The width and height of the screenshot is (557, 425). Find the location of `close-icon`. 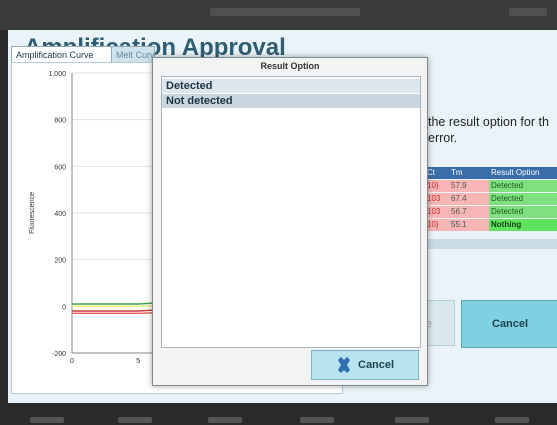

close-icon is located at coordinates (344, 365).